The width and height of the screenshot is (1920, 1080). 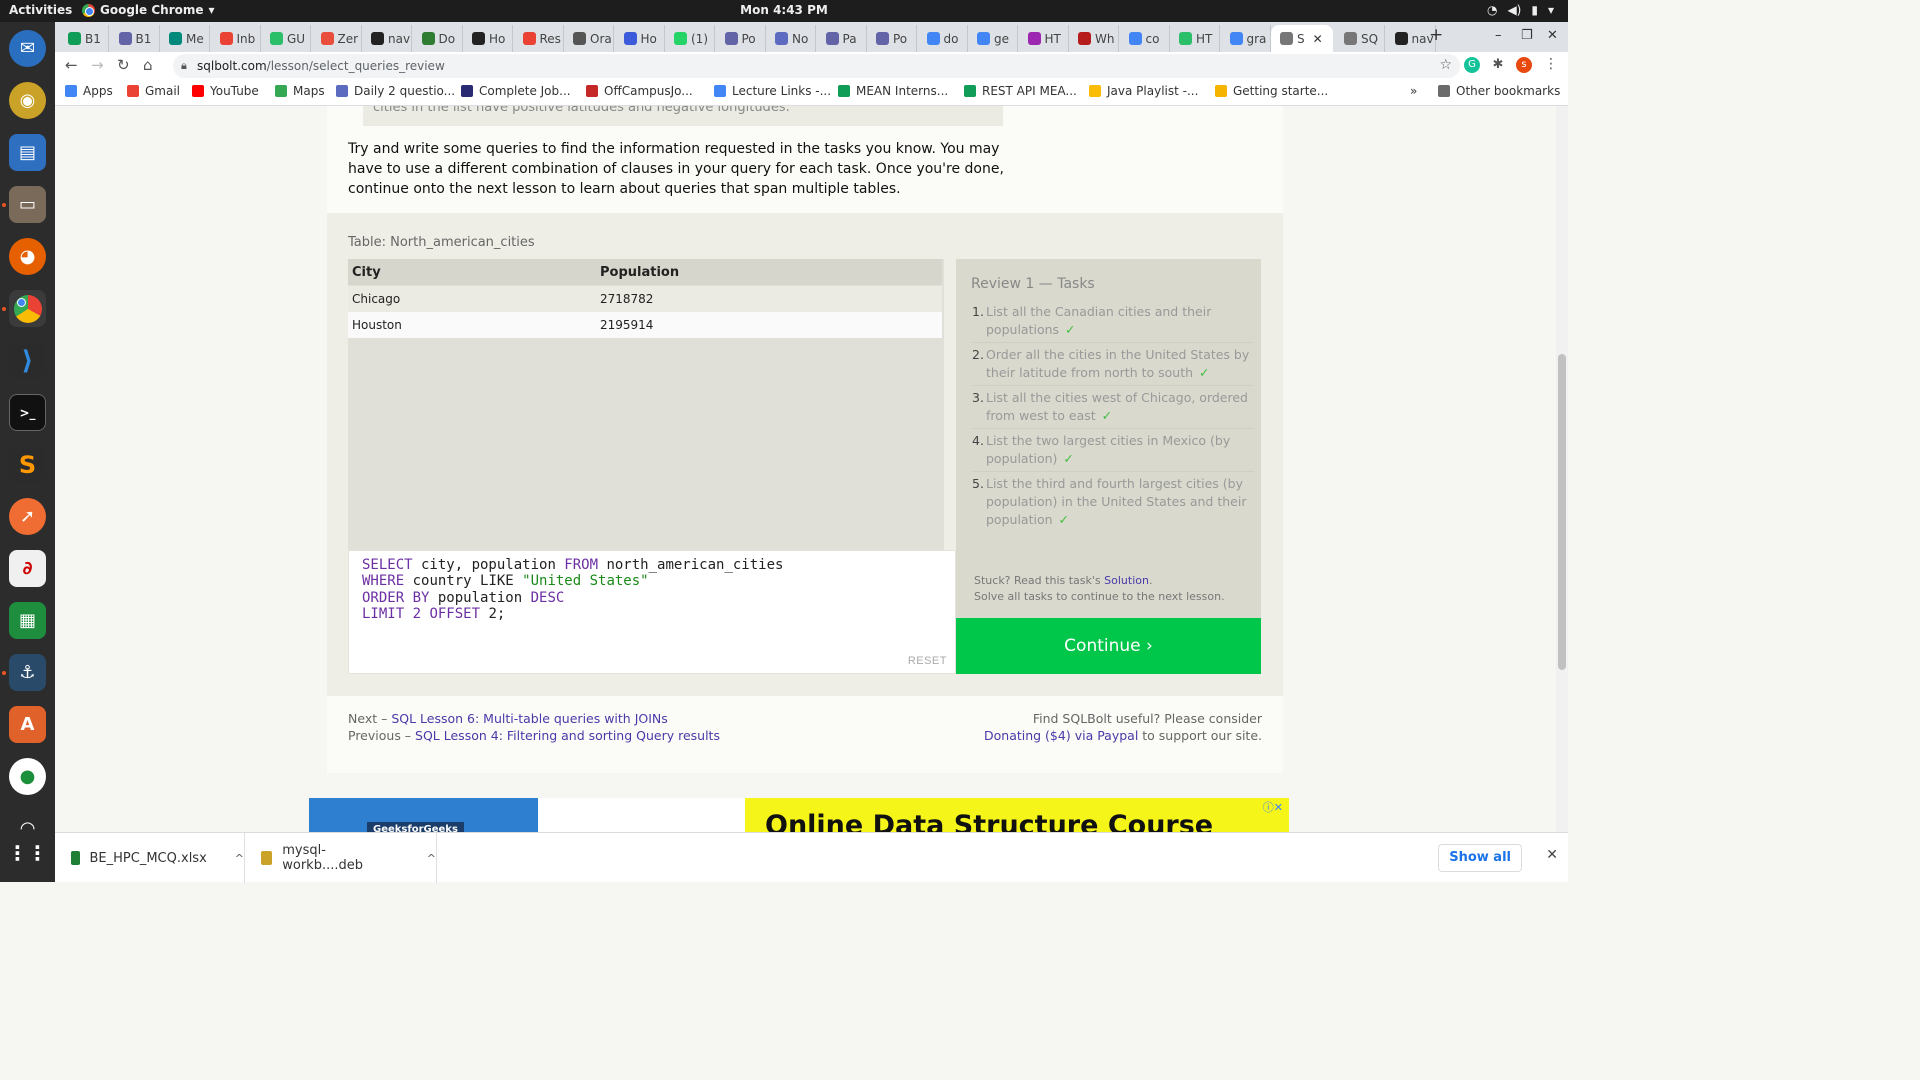 I want to click on bookmark-item: Apps, so click(x=89, y=91).